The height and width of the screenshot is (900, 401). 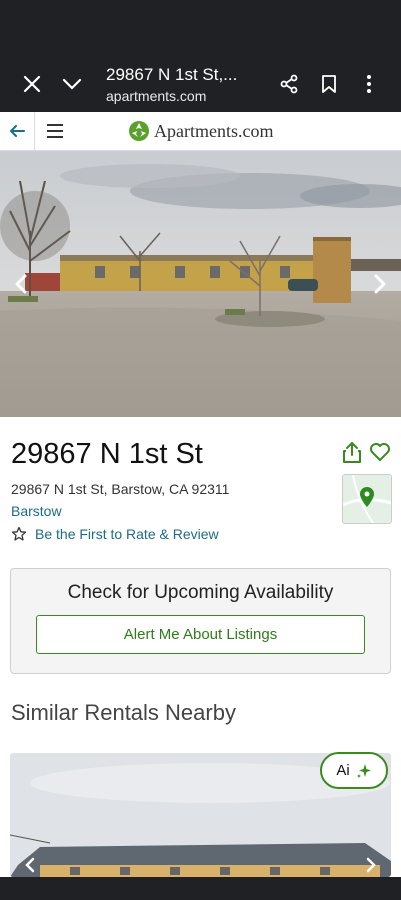 I want to click on property-title: 29867 N 1st St, so click(x=107, y=454).